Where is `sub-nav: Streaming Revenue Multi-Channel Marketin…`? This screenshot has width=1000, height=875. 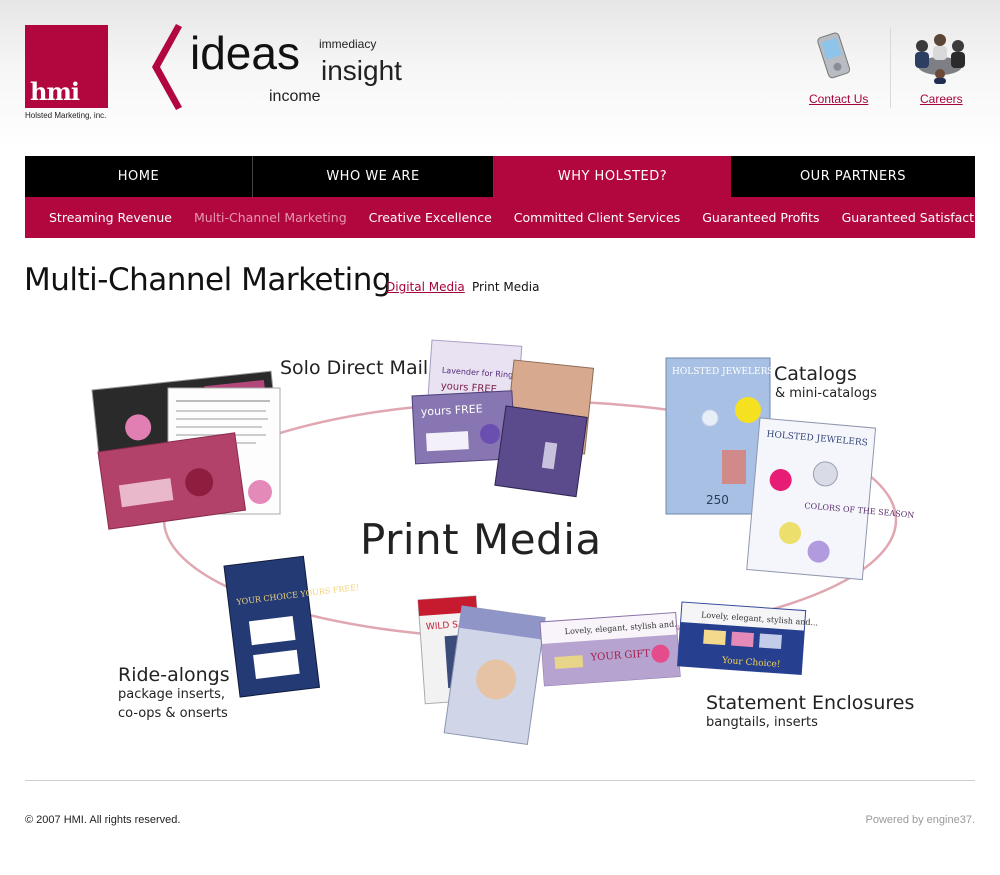 sub-nav: Streaming Revenue Multi-Channel Marketin… is located at coordinates (509, 217).